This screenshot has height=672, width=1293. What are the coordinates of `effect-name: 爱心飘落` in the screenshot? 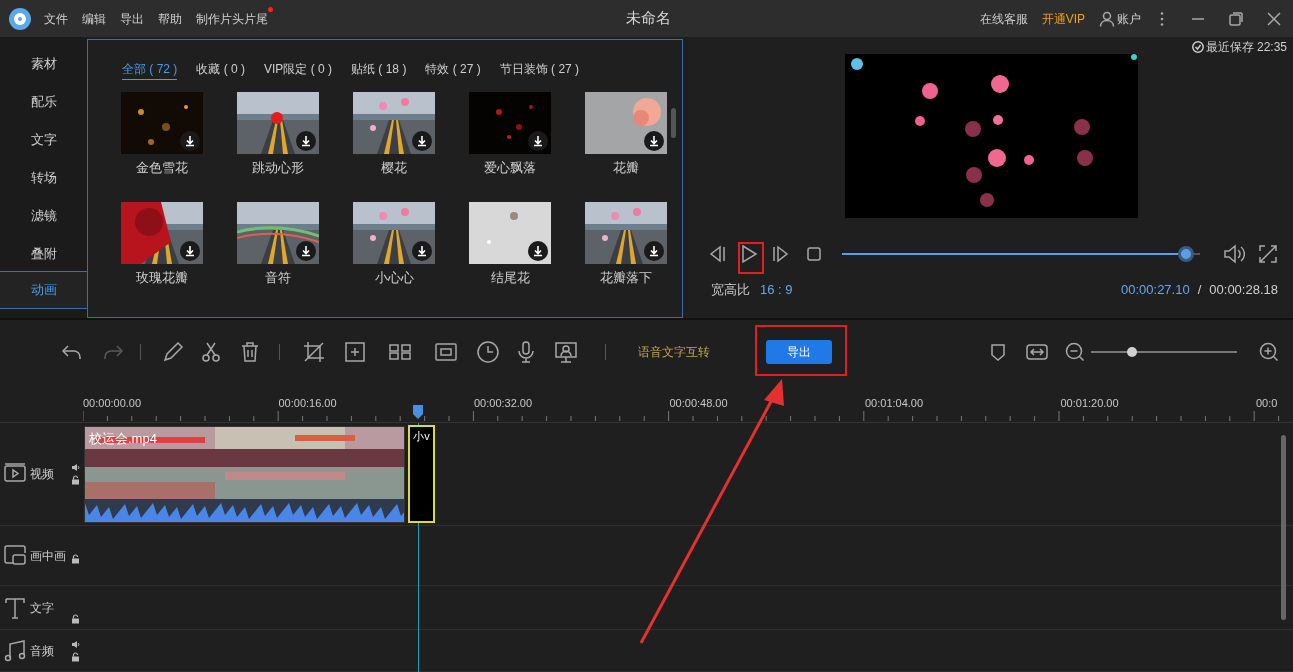 It's located at (510, 168).